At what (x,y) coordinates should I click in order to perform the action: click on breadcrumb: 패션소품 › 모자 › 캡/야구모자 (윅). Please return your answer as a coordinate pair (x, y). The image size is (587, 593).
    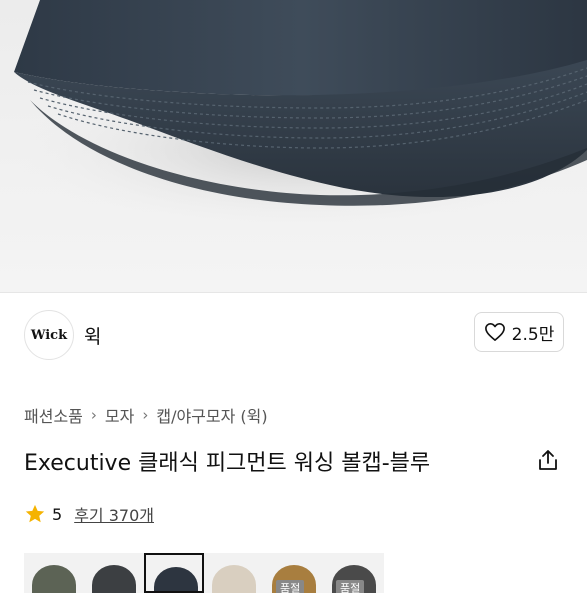
    Looking at the image, I should click on (146, 415).